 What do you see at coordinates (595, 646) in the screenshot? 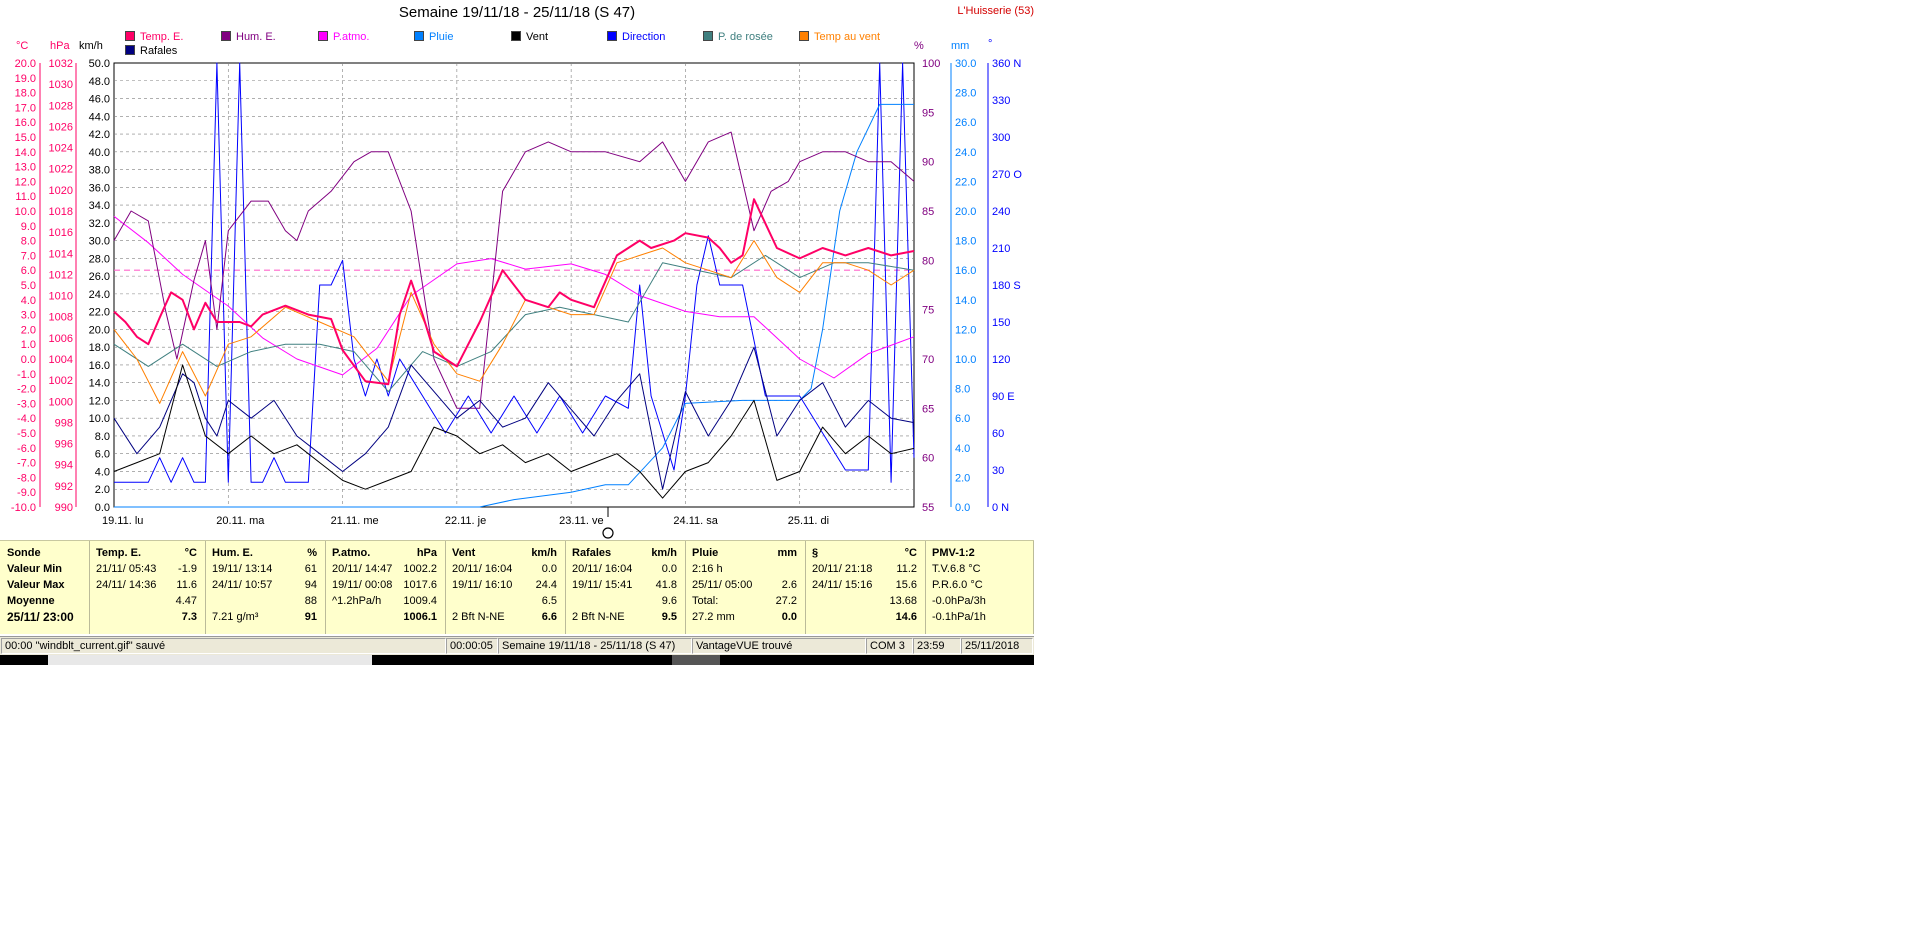
I see `status-period: Semaine 19/11/18 - 25/11/18 (S 47)` at bounding box center [595, 646].